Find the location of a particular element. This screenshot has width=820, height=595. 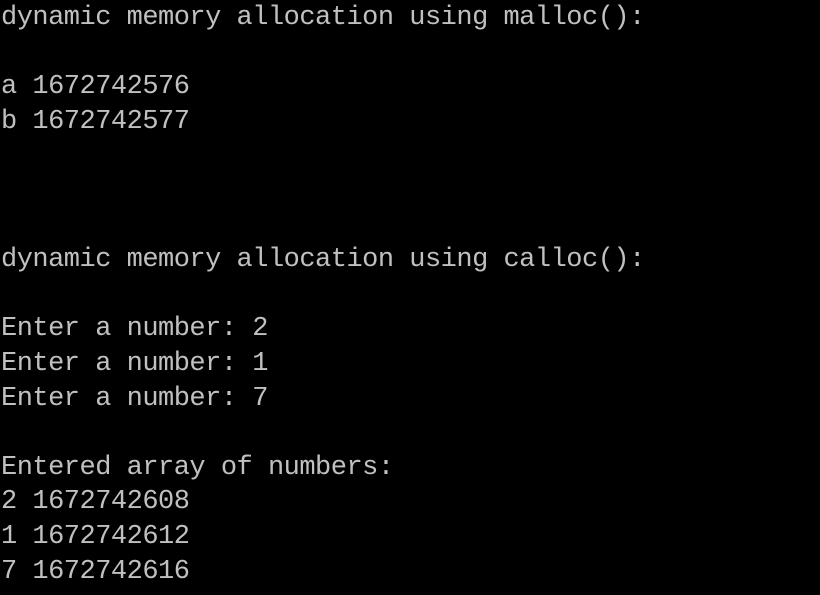

output-line-array-heading: Entered array of numbers: is located at coordinates (197, 467).